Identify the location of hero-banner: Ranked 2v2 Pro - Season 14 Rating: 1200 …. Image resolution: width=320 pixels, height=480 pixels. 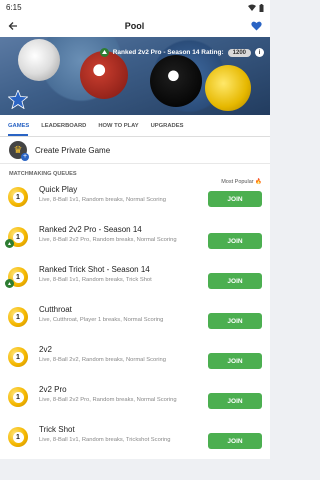
(135, 76).